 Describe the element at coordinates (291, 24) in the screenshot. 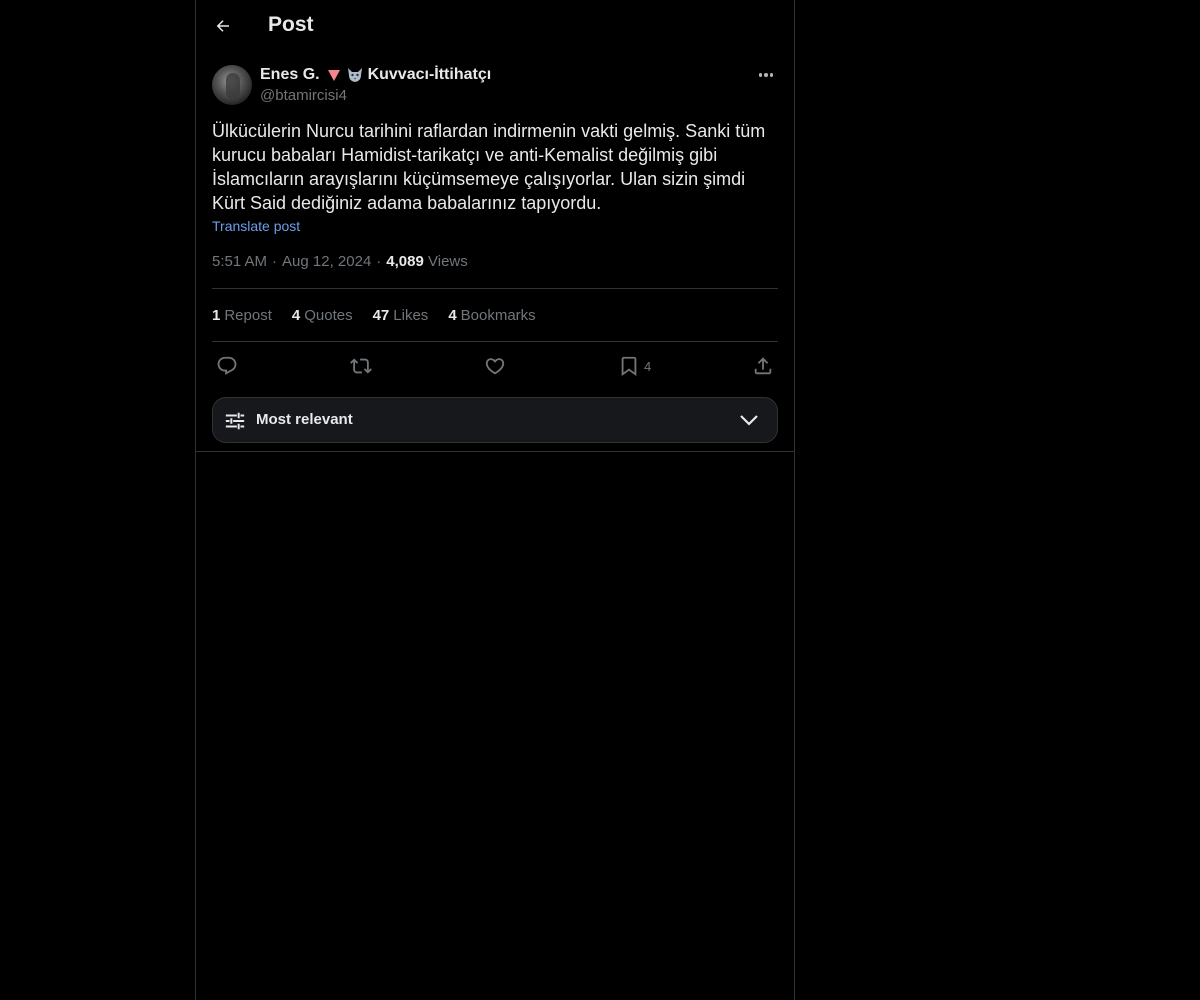

I see `page-title: Post` at that location.